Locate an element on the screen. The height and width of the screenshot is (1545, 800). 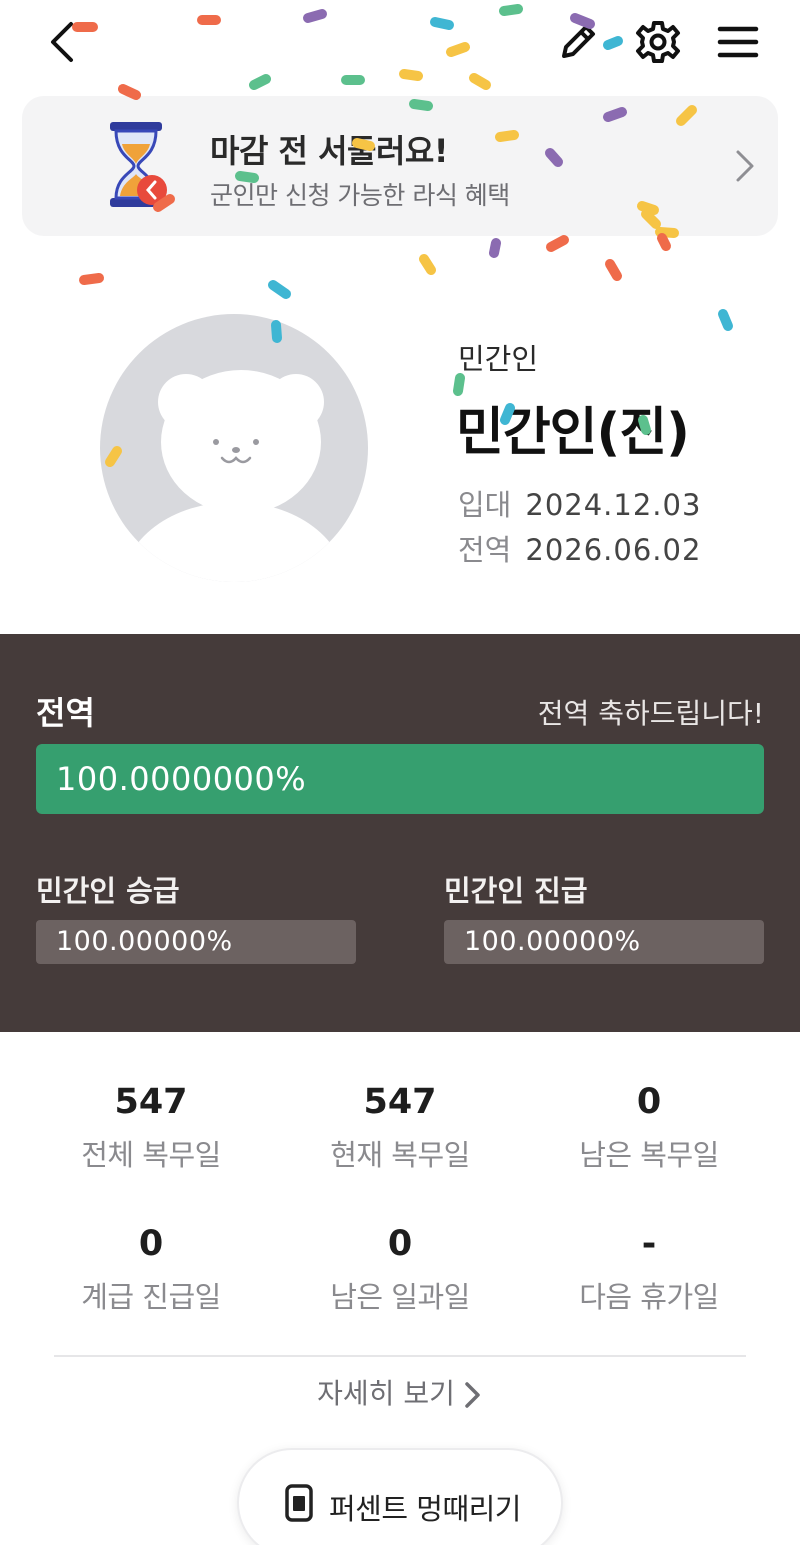
stat-next-leave: - 다음 휴가일 is located at coordinates (649, 1270).